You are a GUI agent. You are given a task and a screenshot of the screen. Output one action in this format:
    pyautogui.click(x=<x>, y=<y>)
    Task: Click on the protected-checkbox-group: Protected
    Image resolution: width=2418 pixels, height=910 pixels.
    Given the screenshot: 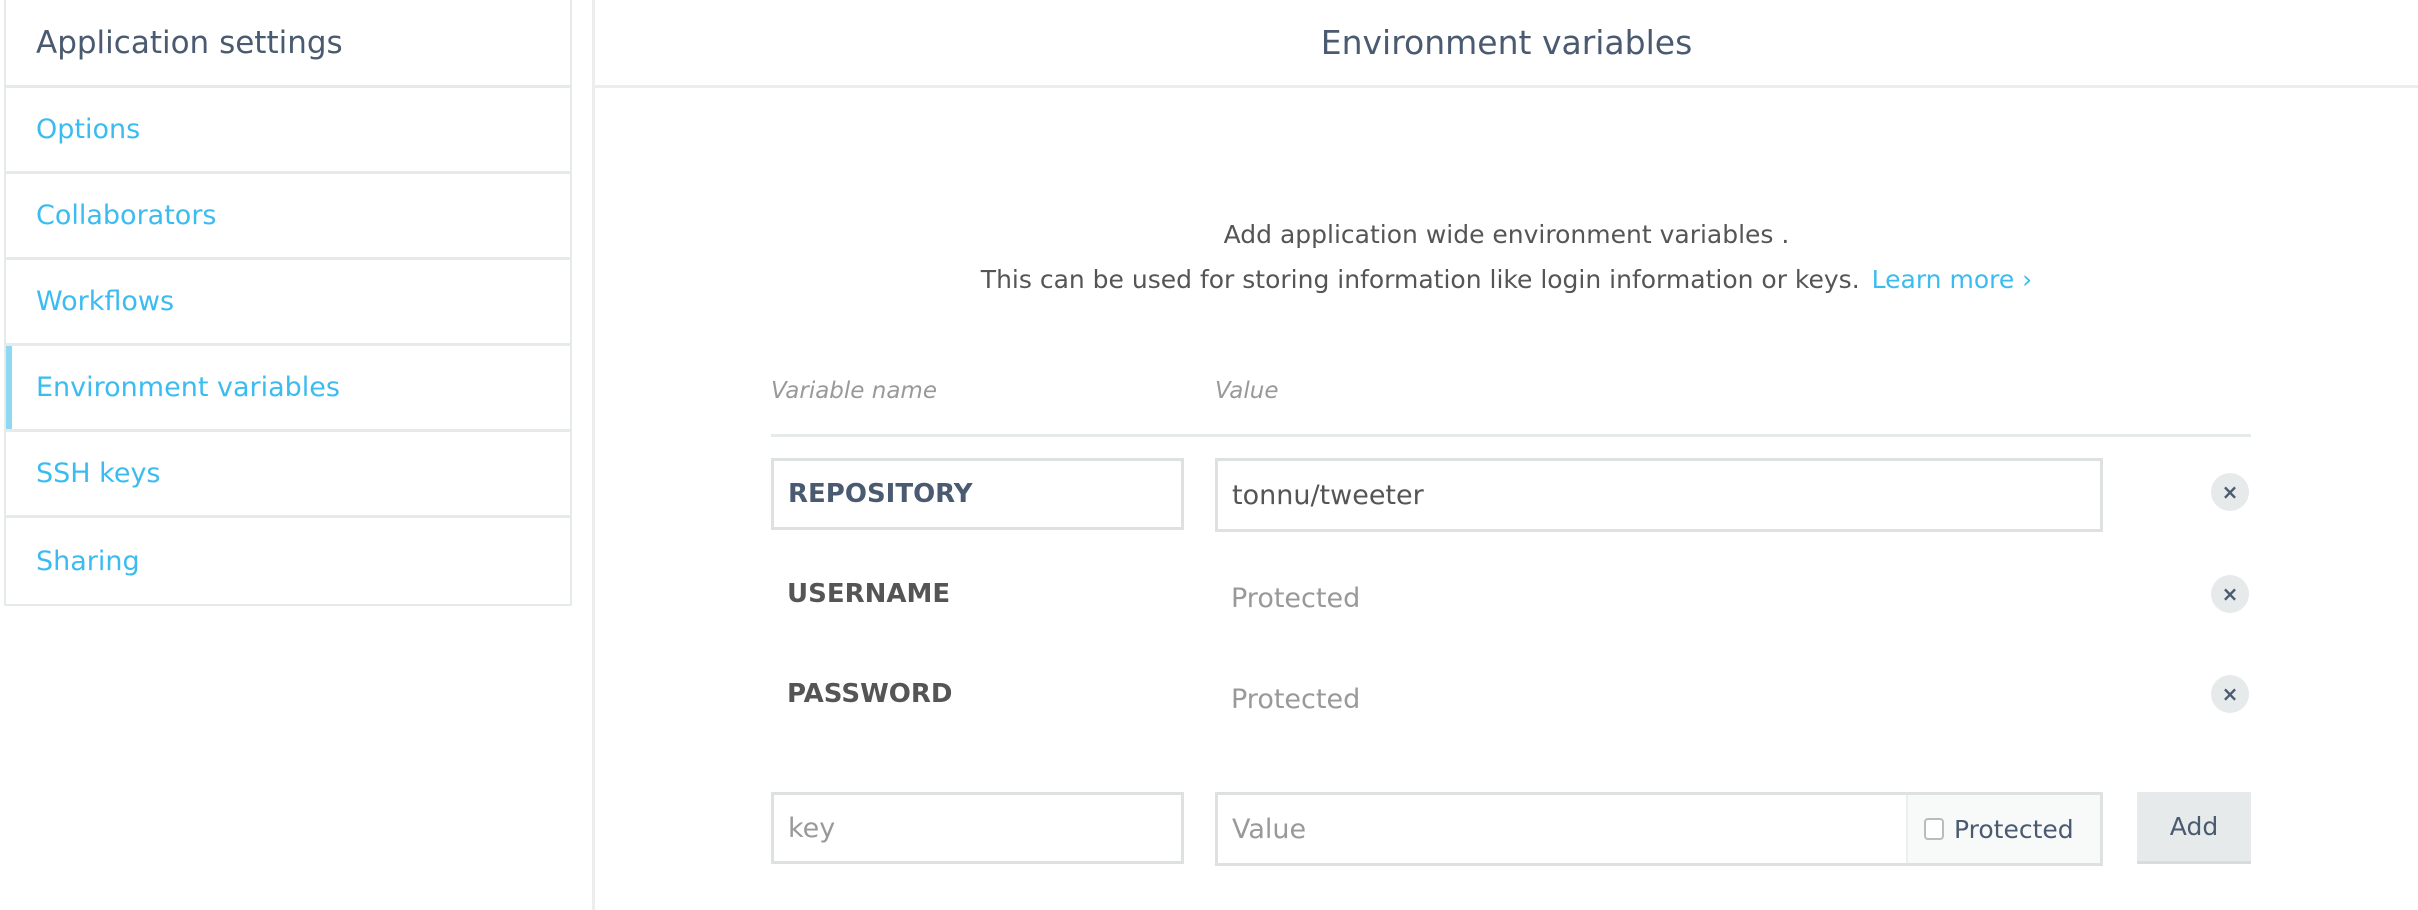 What is the action you would take?
    pyautogui.click(x=2003, y=829)
    